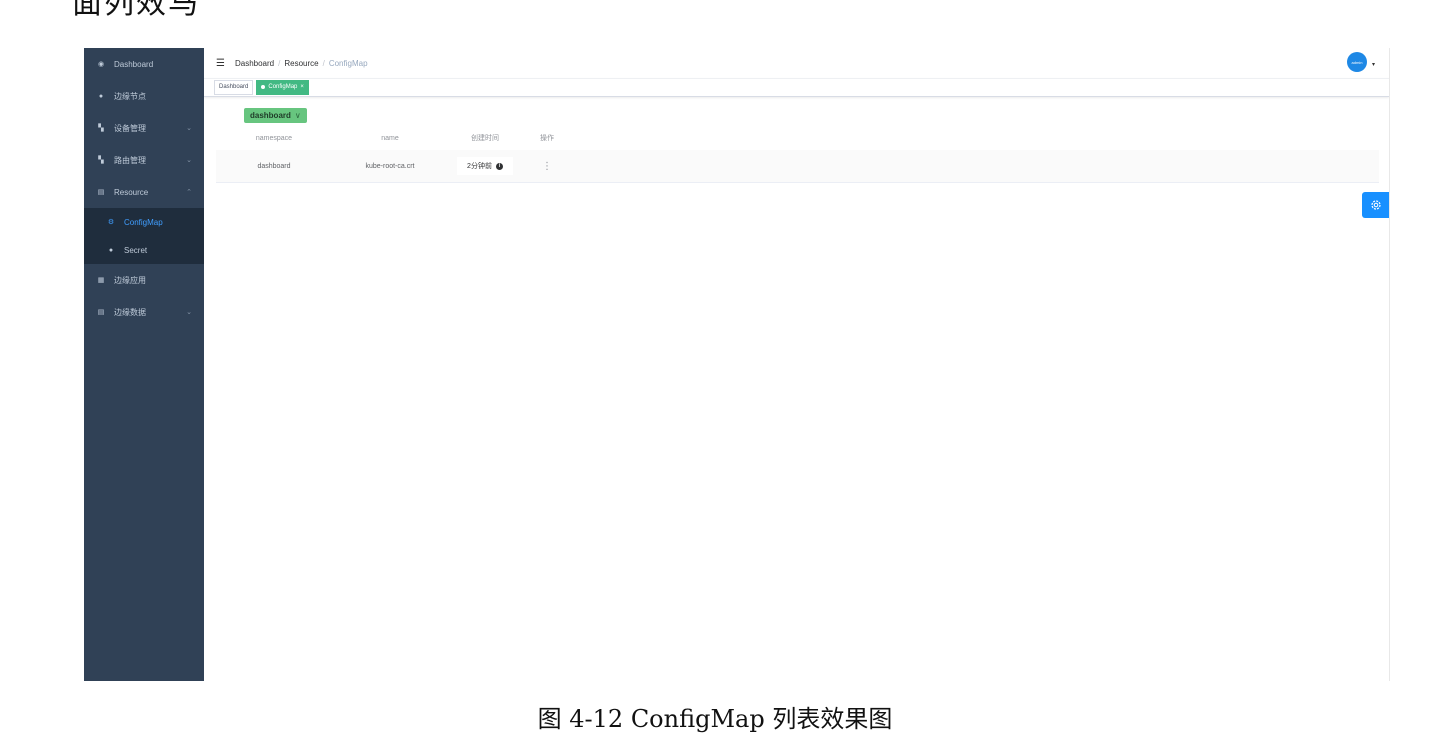  What do you see at coordinates (479, 166) in the screenshot?
I see `created-time-text: 2分钟前` at bounding box center [479, 166].